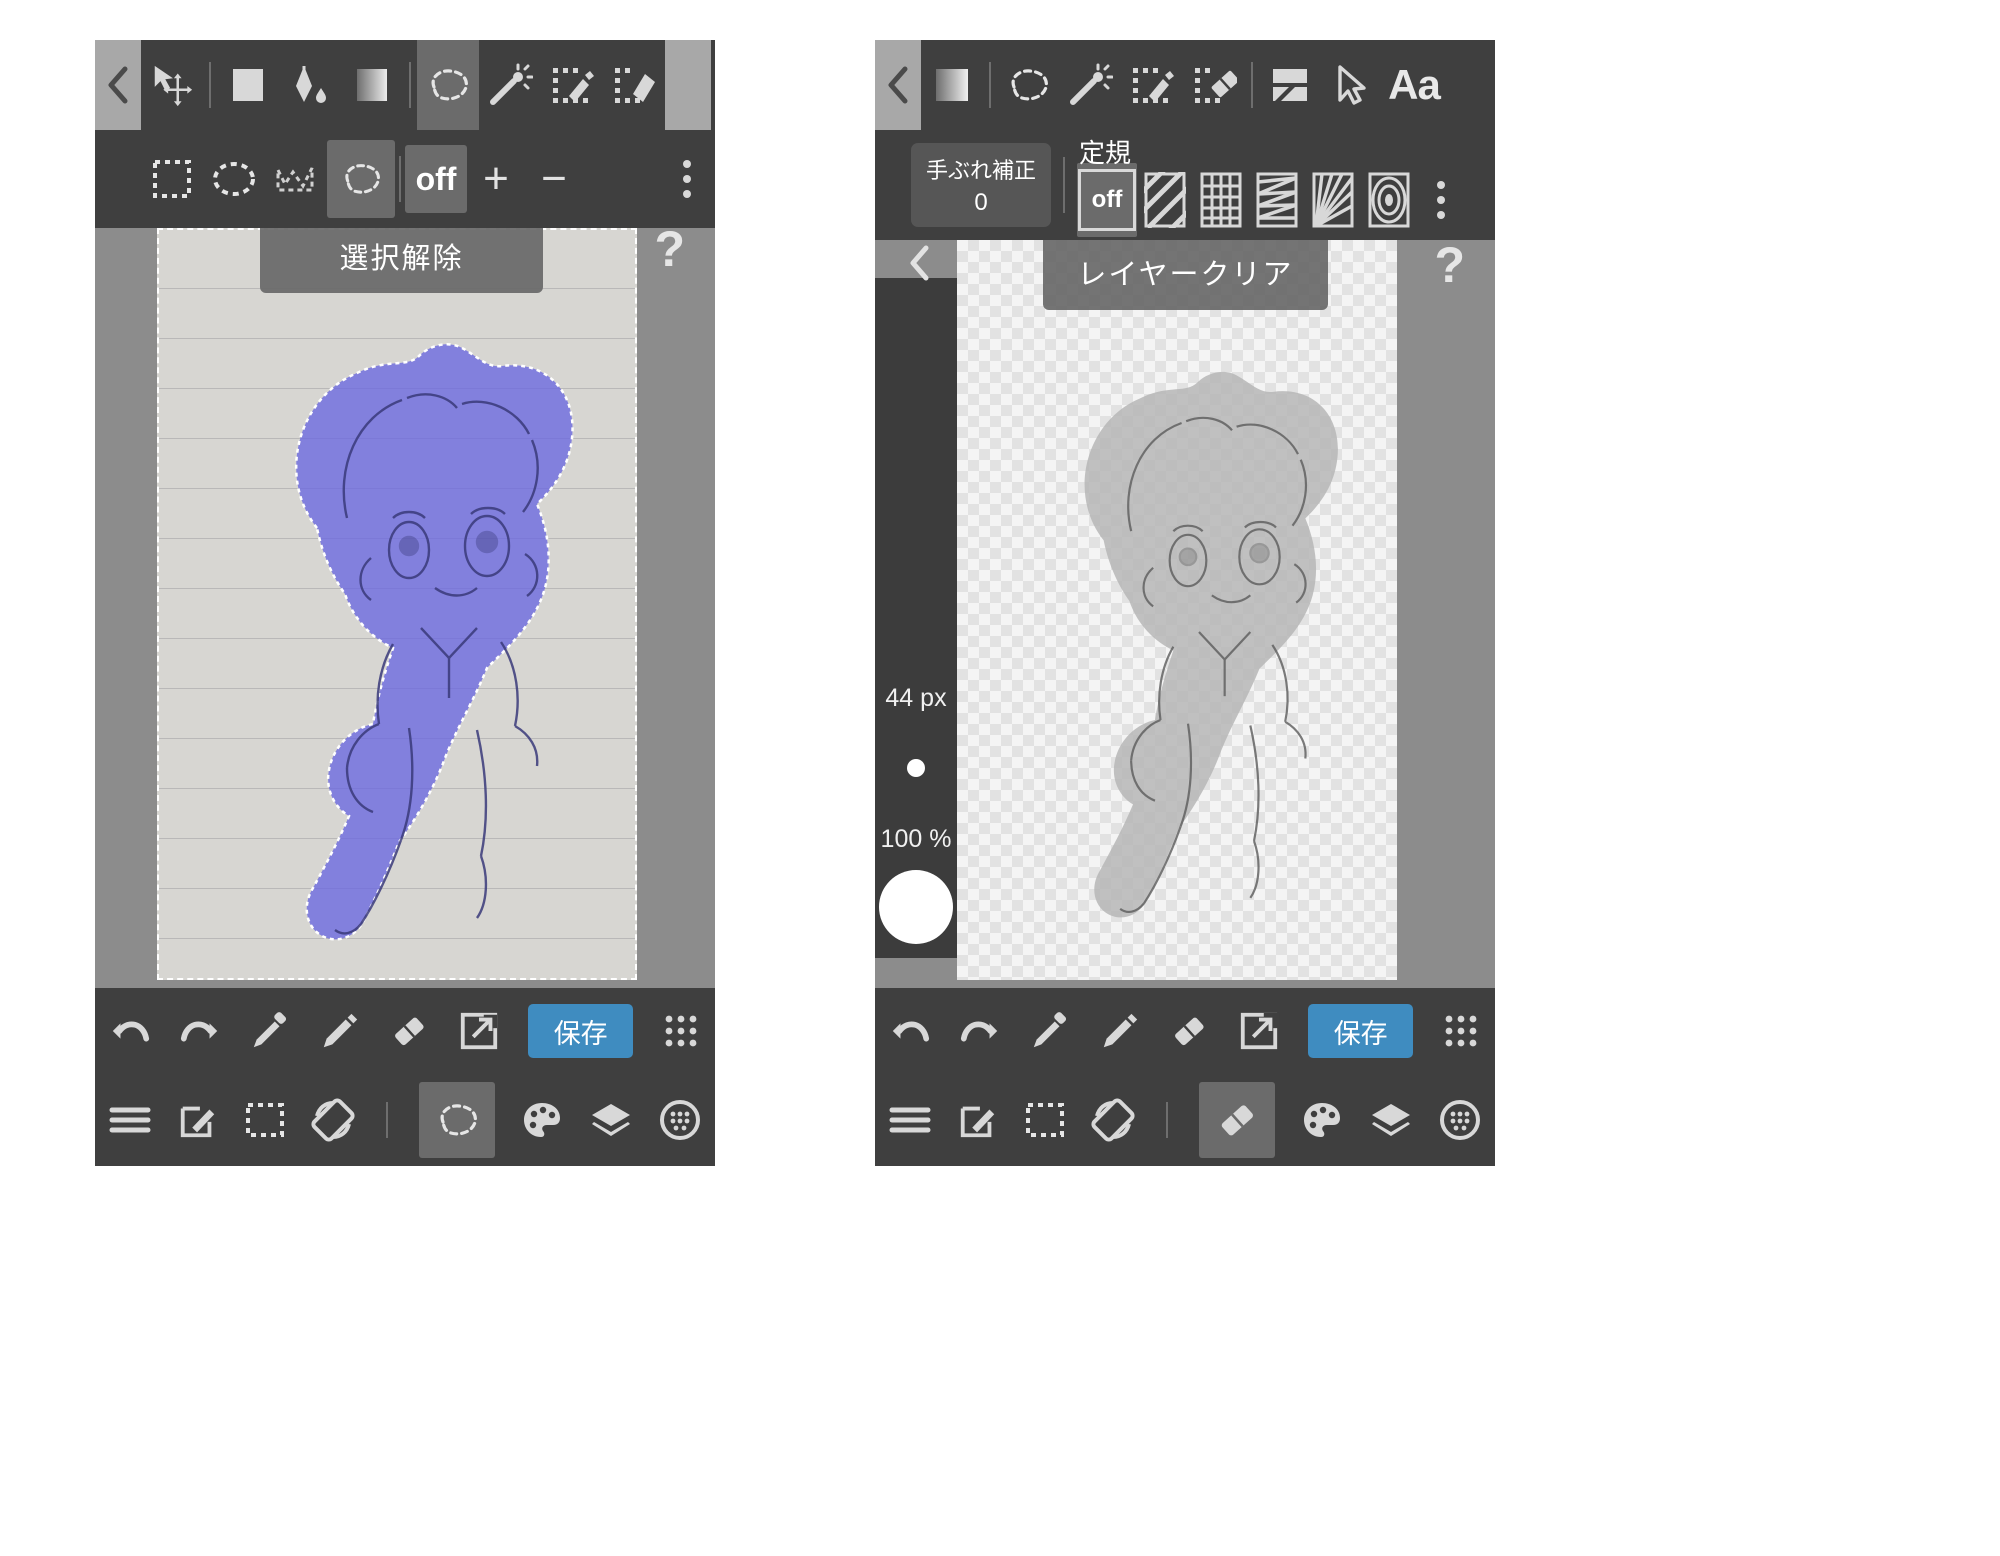  Describe the element at coordinates (1185, 275) in the screenshot. I see `toast-tooltip: レイヤークリア` at that location.